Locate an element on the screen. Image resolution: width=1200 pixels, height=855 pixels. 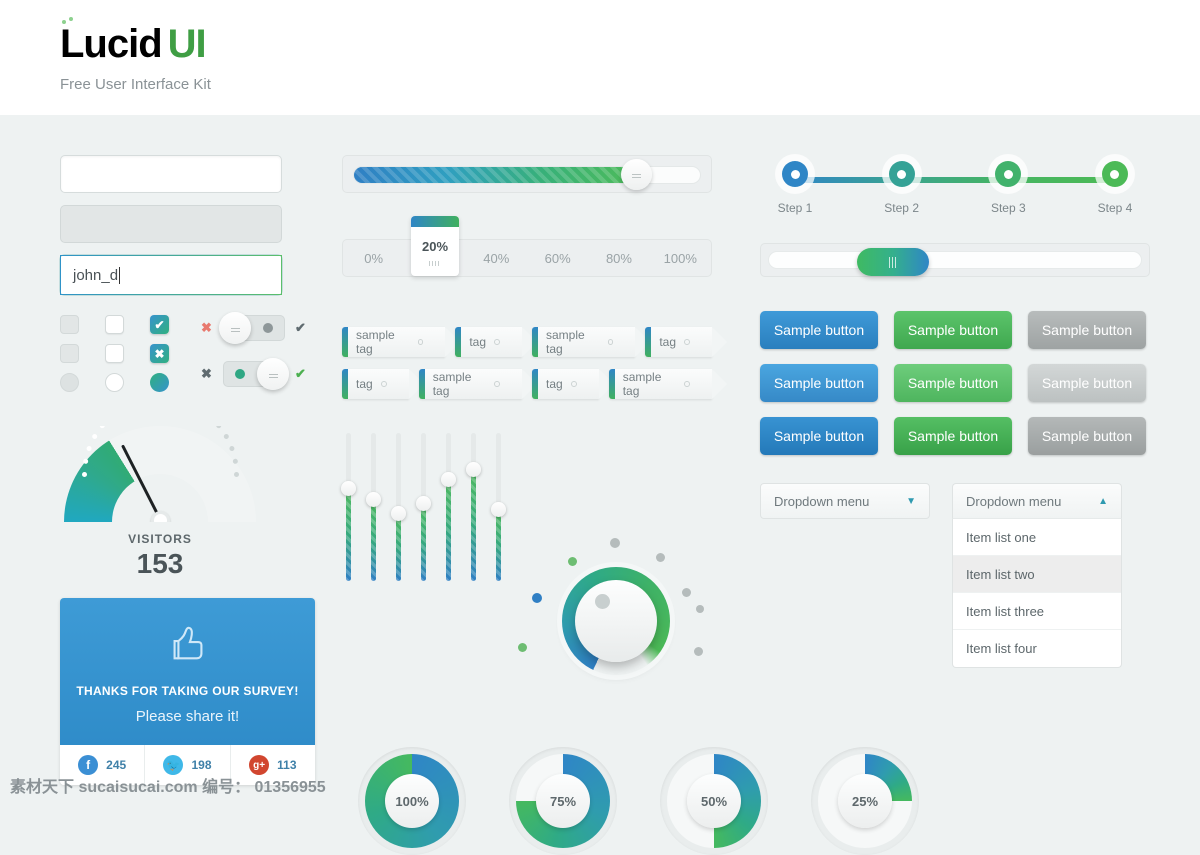
tag-label: tag is located at coordinates (364, 384).